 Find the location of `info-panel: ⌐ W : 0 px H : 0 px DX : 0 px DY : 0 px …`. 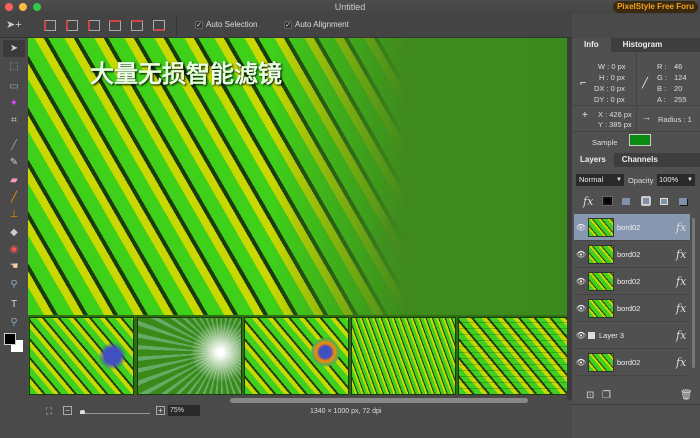

info-panel: ⌐ W : 0 px H : 0 px DX : 0 px DY : 0 px … is located at coordinates (636, 92).